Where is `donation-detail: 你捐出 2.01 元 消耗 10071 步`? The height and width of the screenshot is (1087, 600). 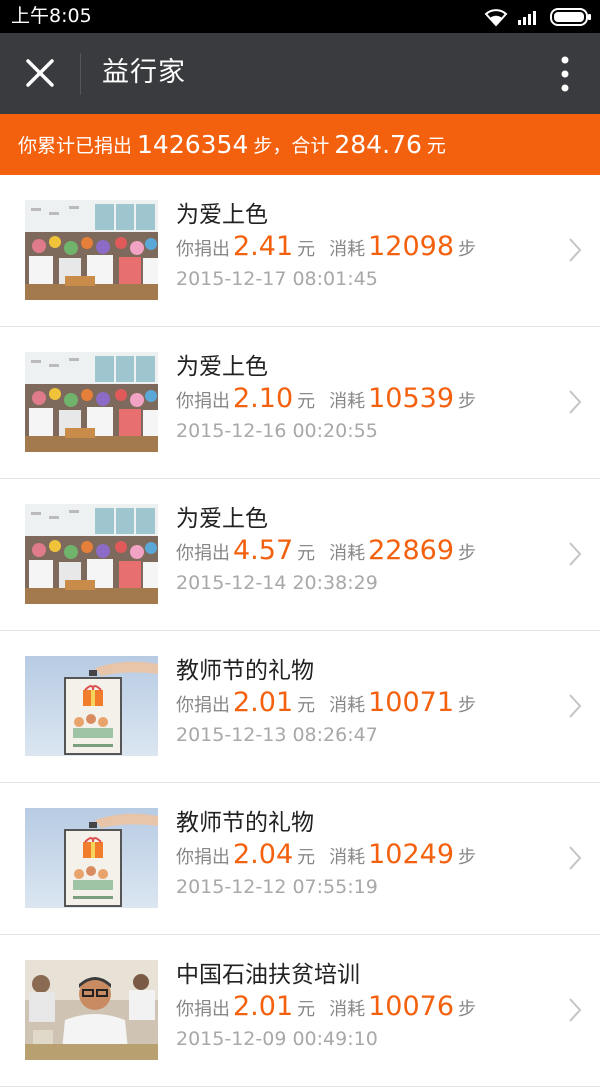 donation-detail: 你捐出 2.01 元 消耗 10071 步 is located at coordinates (326, 705).